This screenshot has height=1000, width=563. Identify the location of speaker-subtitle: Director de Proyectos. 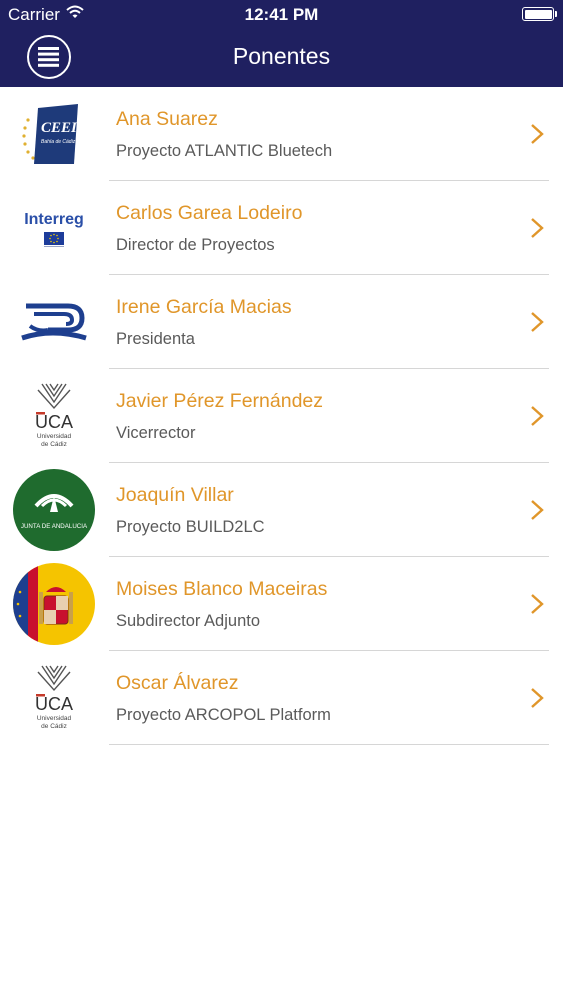
(195, 245).